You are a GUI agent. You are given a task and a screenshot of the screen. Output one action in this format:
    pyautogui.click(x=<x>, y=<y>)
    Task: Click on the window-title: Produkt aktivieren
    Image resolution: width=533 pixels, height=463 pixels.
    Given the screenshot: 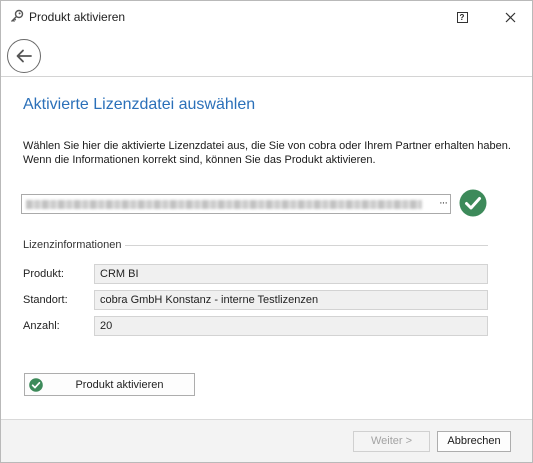 What is the action you would take?
    pyautogui.click(x=77, y=17)
    